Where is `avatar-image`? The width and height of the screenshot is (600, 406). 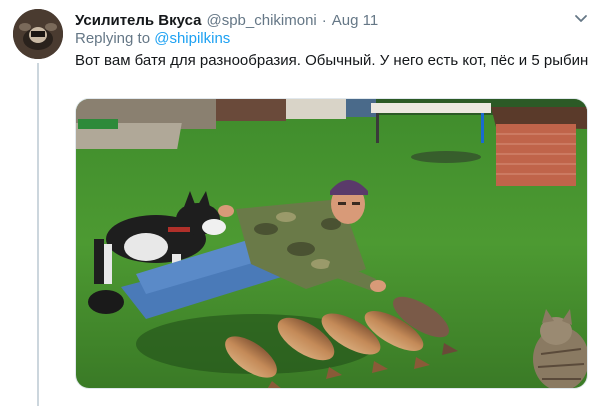 avatar-image is located at coordinates (38, 34).